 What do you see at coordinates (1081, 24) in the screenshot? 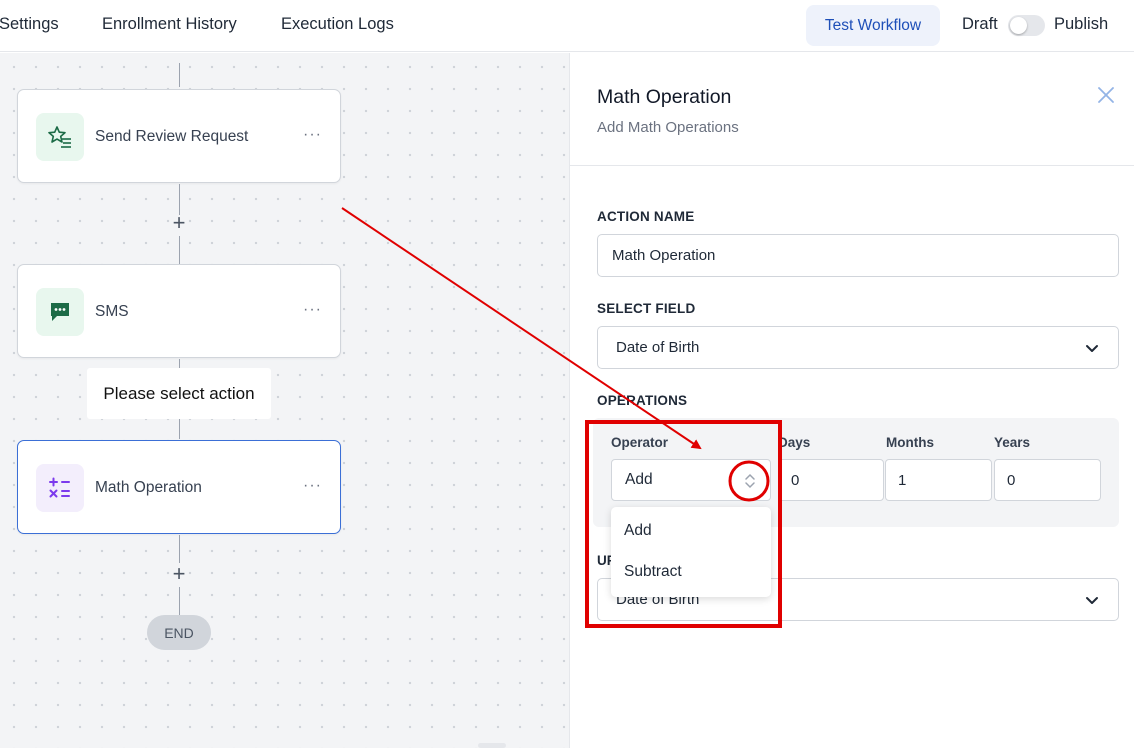
I see `publish-label: Publish` at bounding box center [1081, 24].